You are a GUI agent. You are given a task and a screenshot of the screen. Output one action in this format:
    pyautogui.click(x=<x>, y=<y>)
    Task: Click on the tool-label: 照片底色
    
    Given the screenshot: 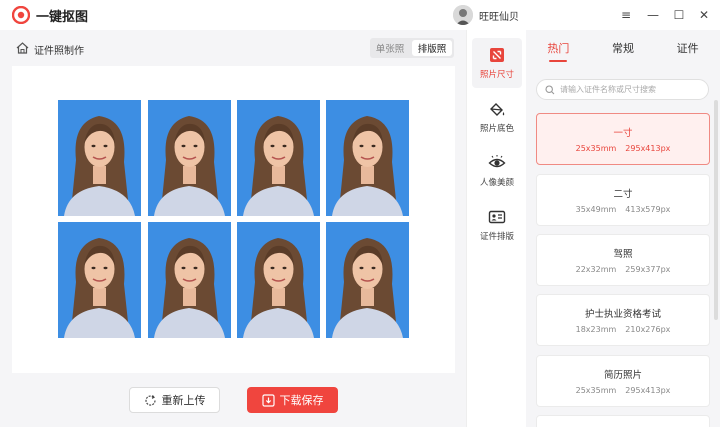 What is the action you would take?
    pyautogui.click(x=496, y=129)
    